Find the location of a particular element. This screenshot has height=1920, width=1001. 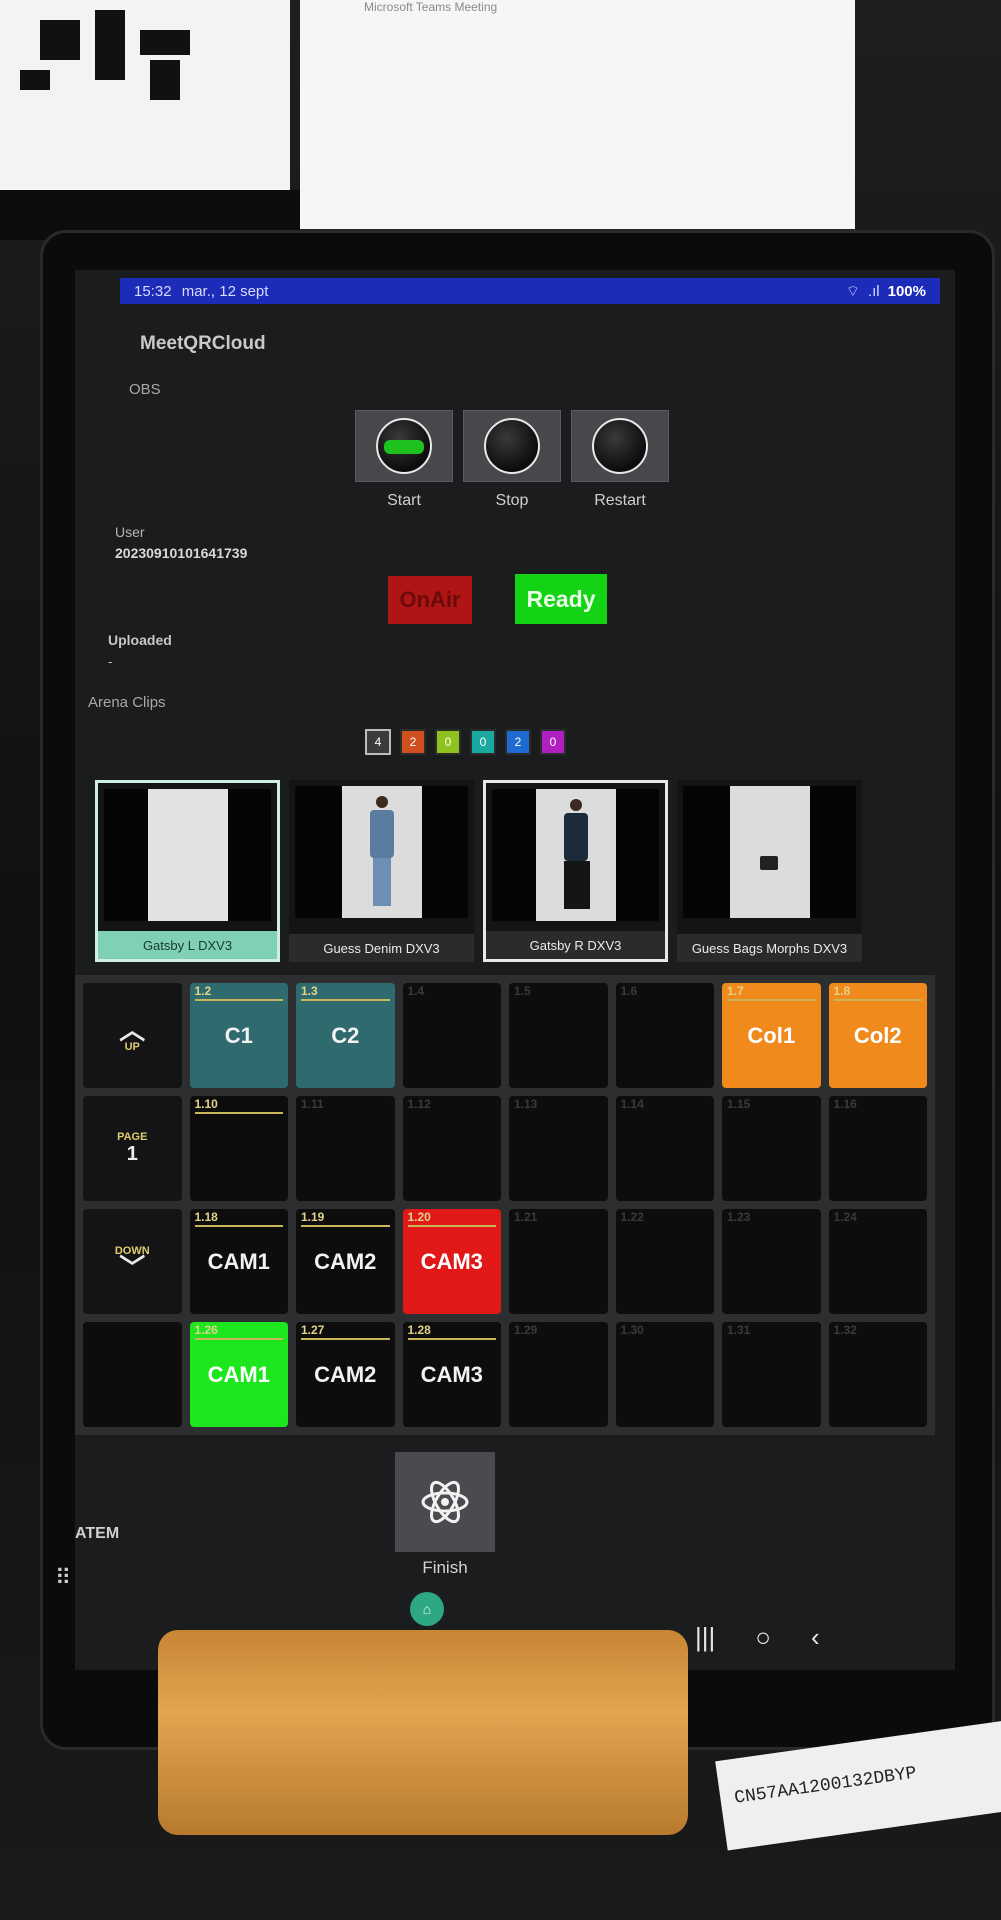

grid-button-empty: 1.11 is located at coordinates (345, 1148).